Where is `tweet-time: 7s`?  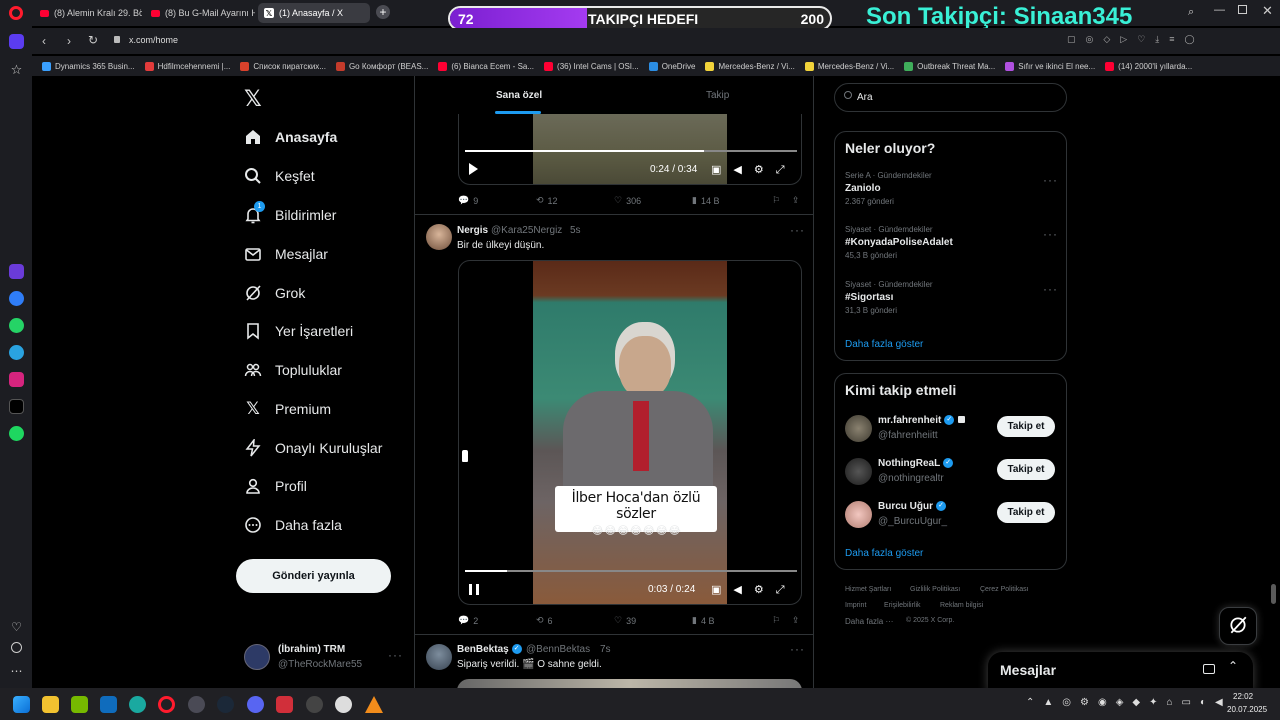
tweet-time: 7s is located at coordinates (605, 649).